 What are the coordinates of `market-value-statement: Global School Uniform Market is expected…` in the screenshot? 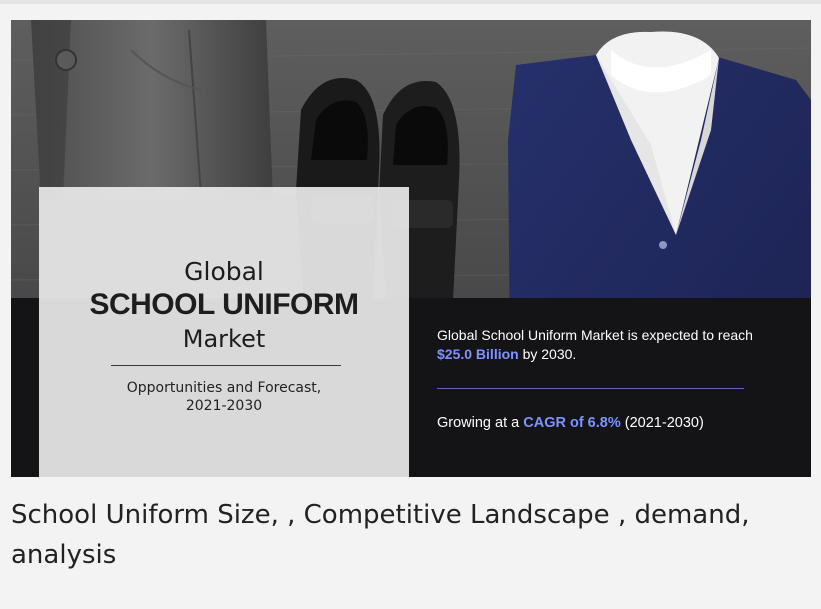 It's located at (612, 345).